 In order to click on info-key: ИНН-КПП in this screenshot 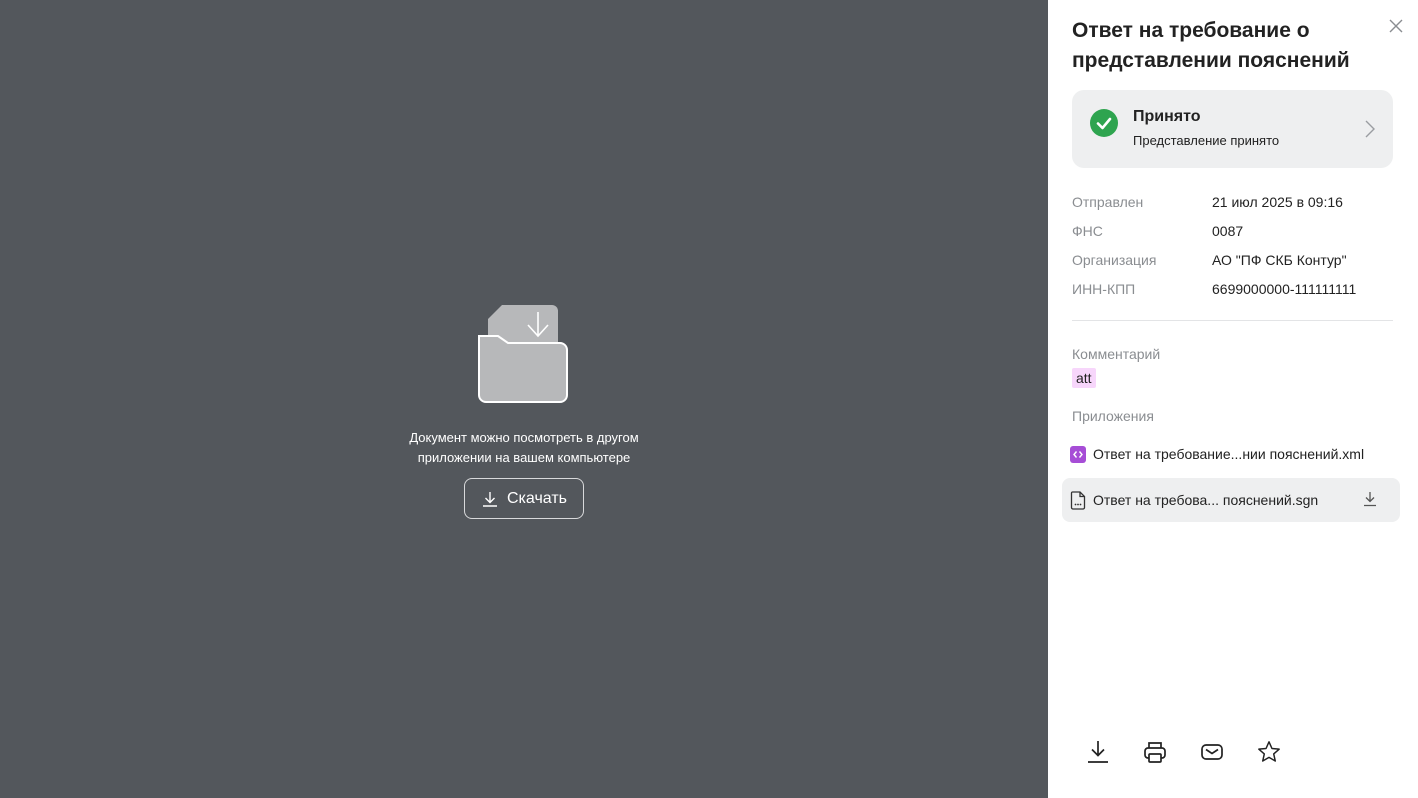, I will do `click(1104, 288)`.